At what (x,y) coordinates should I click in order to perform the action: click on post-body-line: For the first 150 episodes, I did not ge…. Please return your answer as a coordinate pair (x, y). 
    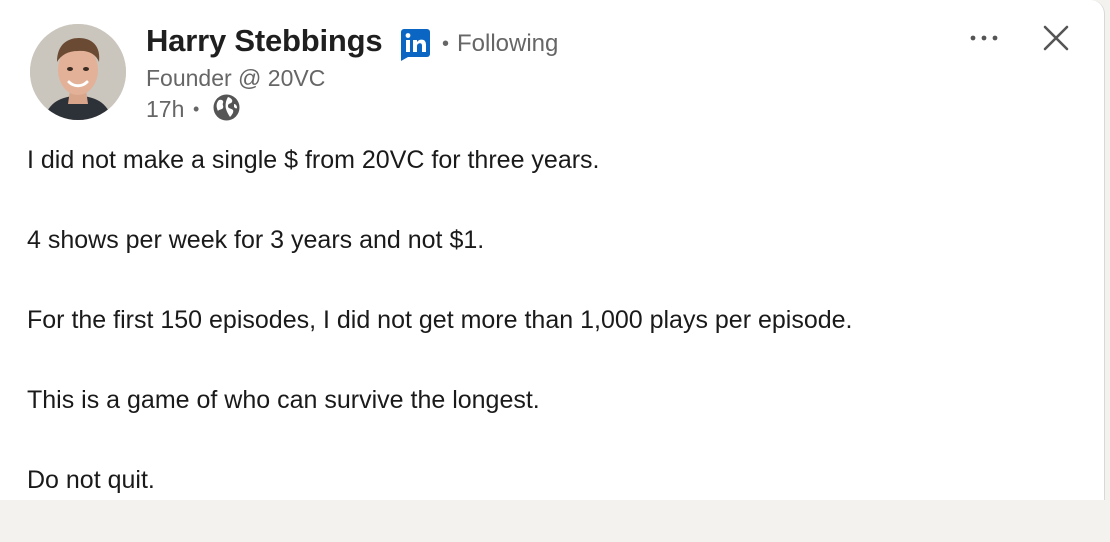
    Looking at the image, I should click on (440, 320).